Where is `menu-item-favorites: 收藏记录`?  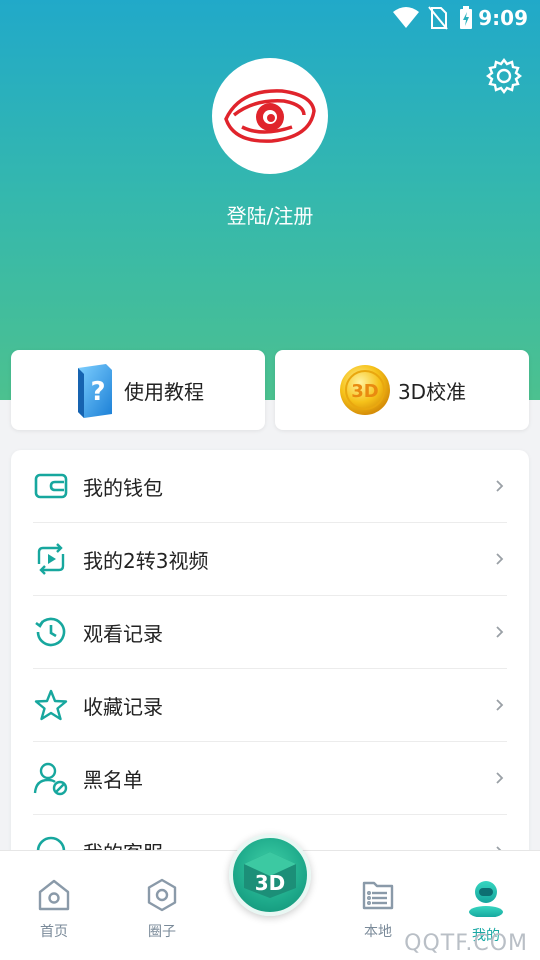
menu-item-favorites: 收藏记录 is located at coordinates (270, 705).